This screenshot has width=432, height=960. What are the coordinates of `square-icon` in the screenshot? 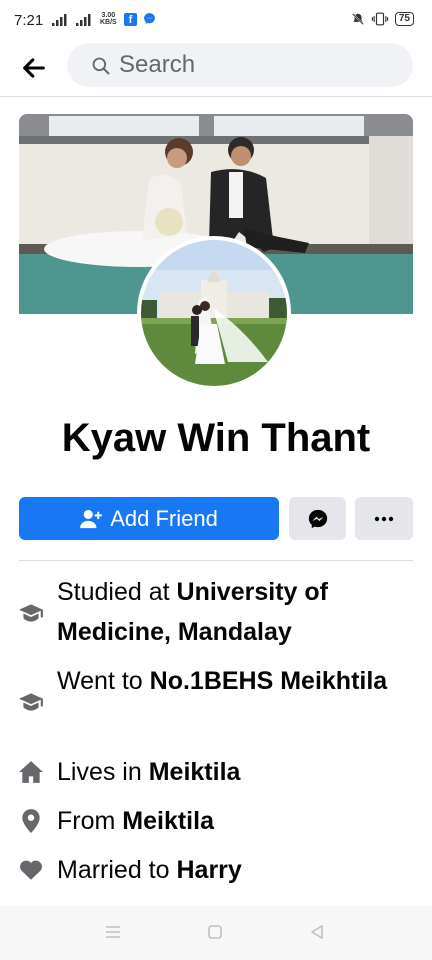 It's located at (215, 932).